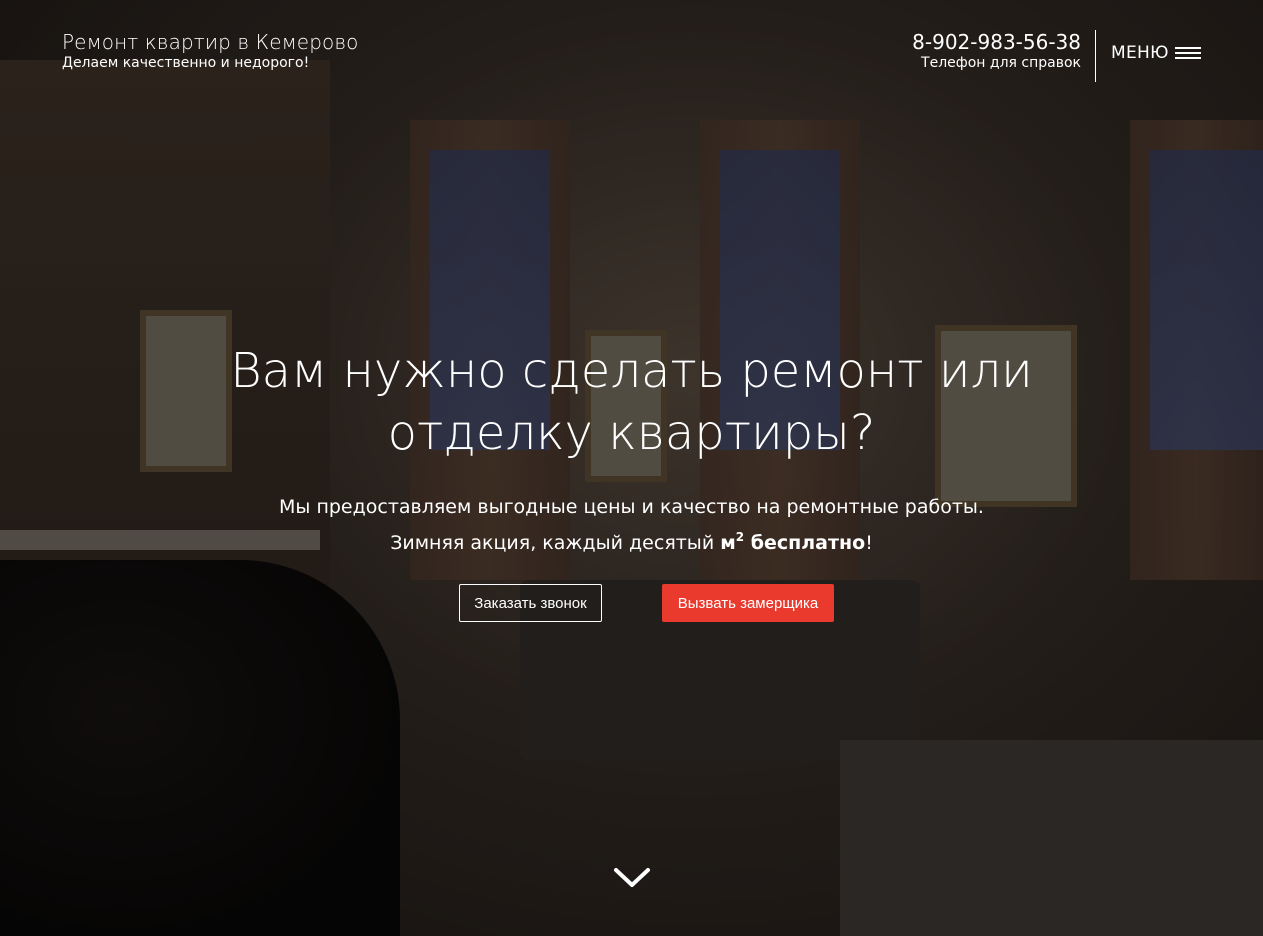 This screenshot has width=1263, height=936. Describe the element at coordinates (210, 42) in the screenshot. I see `site-title: Ремонт квартир в Кемерово` at that location.